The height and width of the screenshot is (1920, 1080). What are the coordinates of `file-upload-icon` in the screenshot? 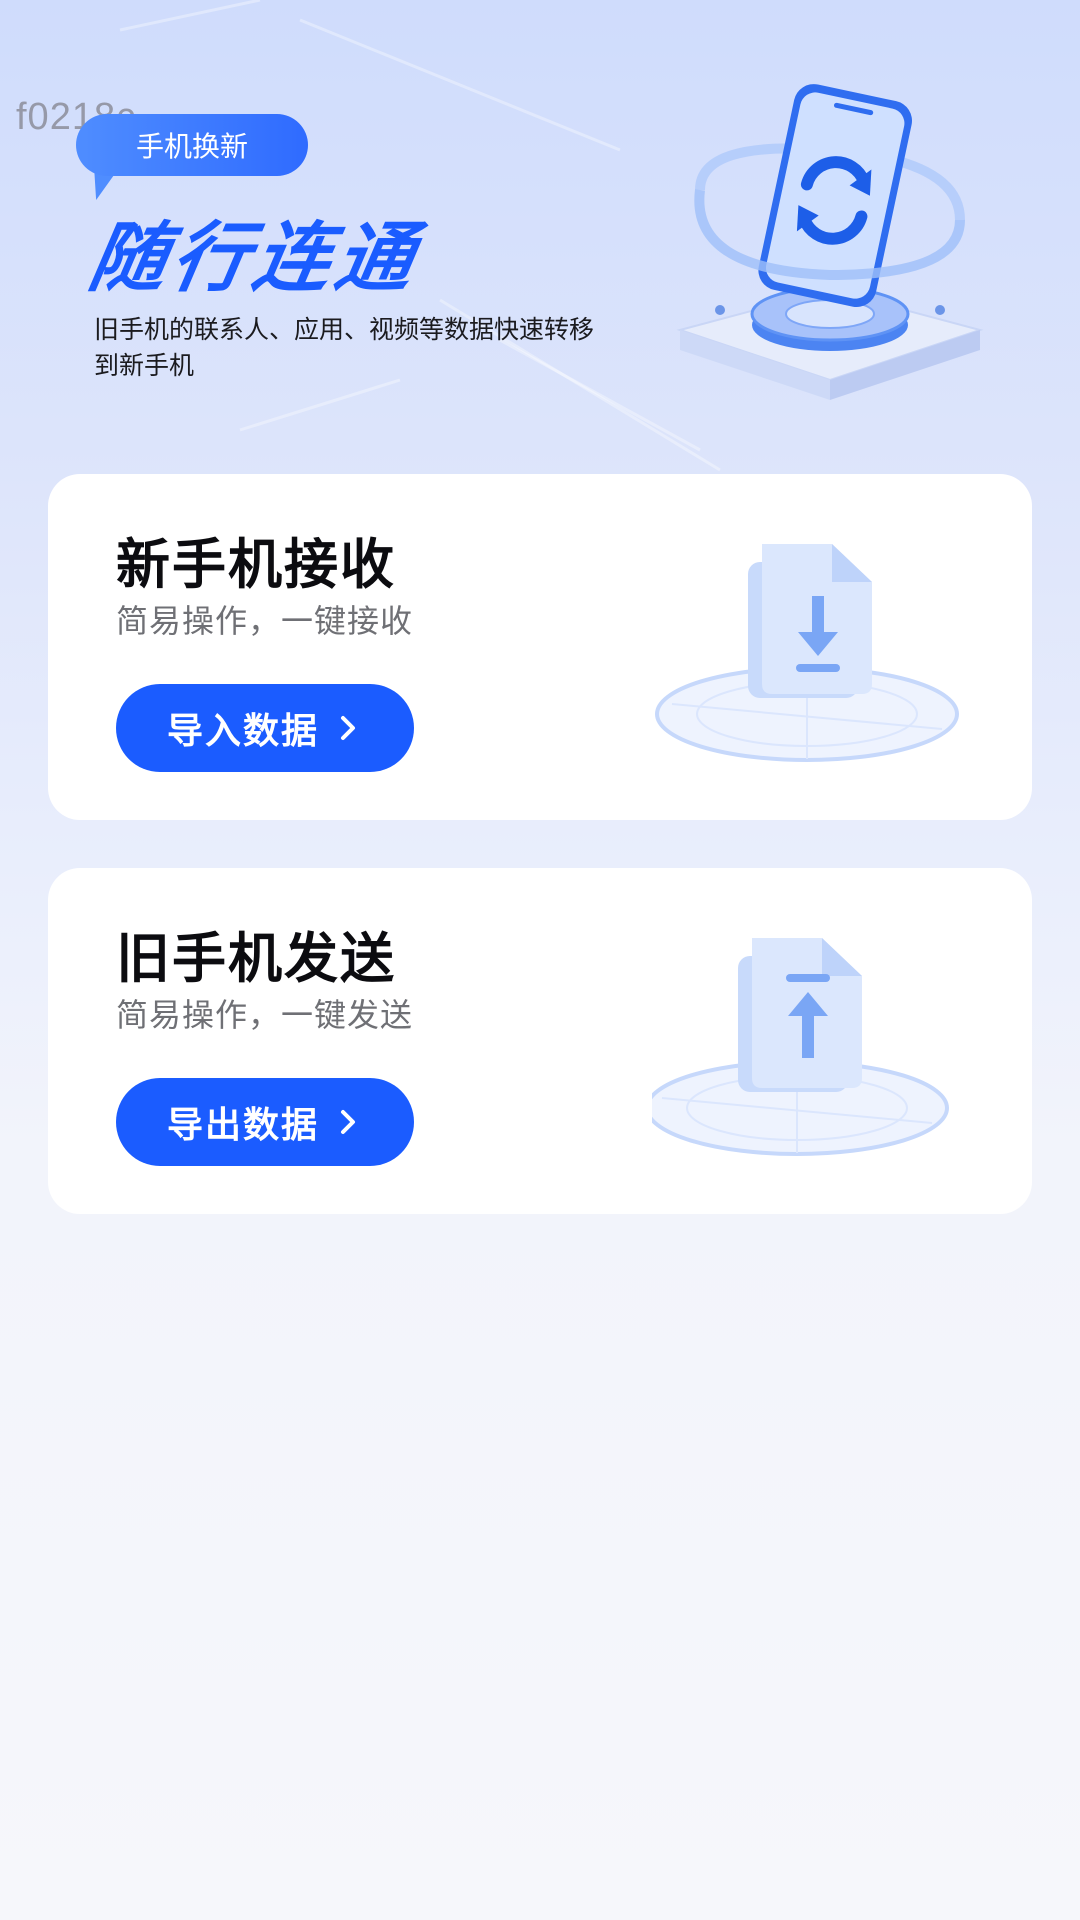 It's located at (800, 1047).